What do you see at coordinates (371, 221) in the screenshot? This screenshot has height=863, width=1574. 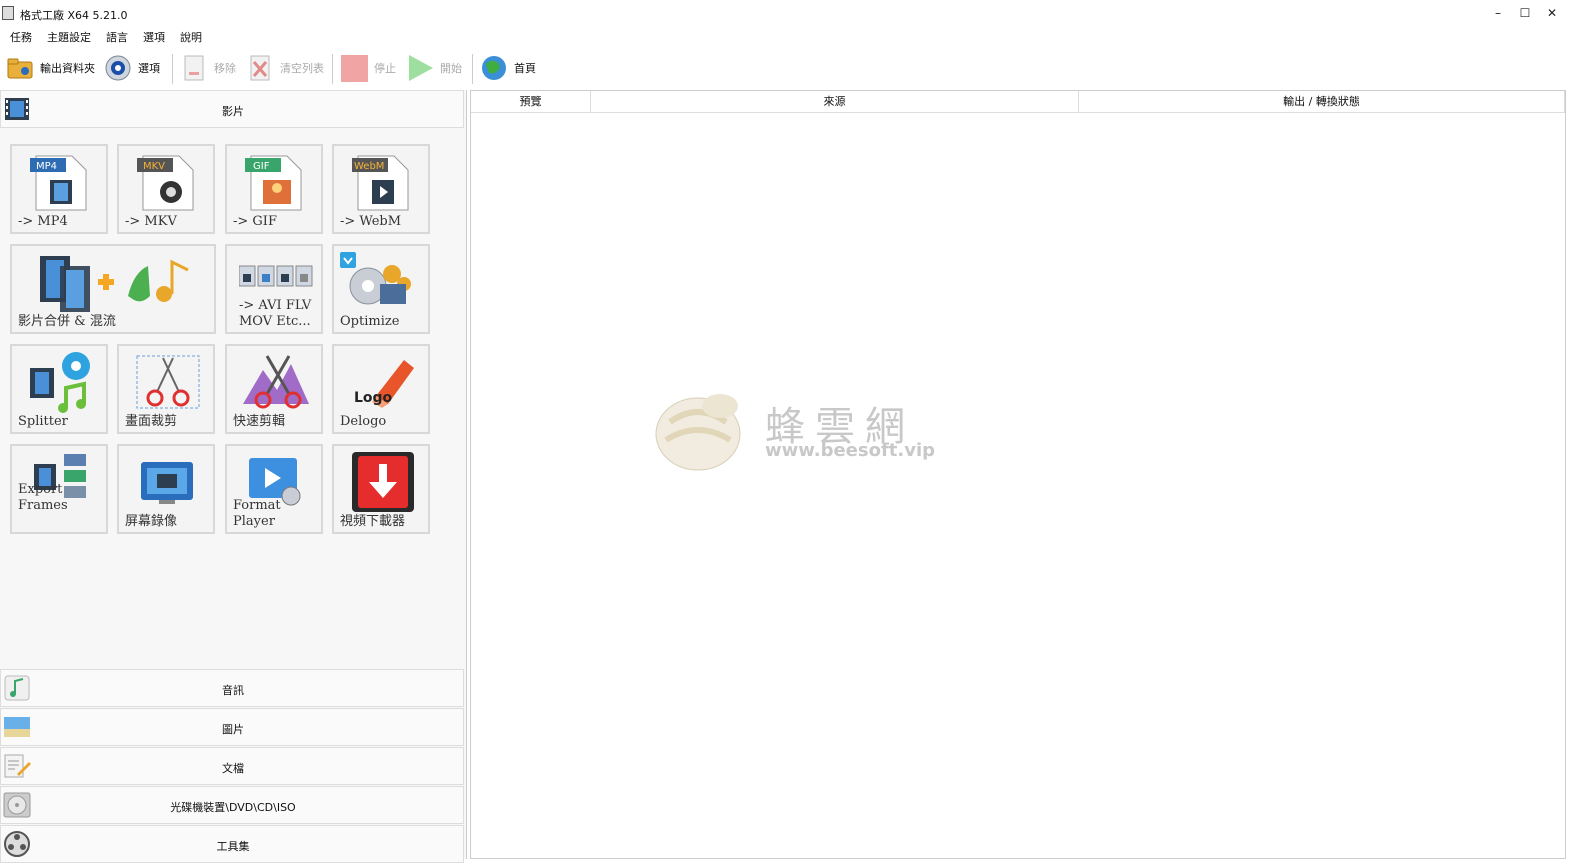 I see `tile-to-webm-label: -> WebM` at bounding box center [371, 221].